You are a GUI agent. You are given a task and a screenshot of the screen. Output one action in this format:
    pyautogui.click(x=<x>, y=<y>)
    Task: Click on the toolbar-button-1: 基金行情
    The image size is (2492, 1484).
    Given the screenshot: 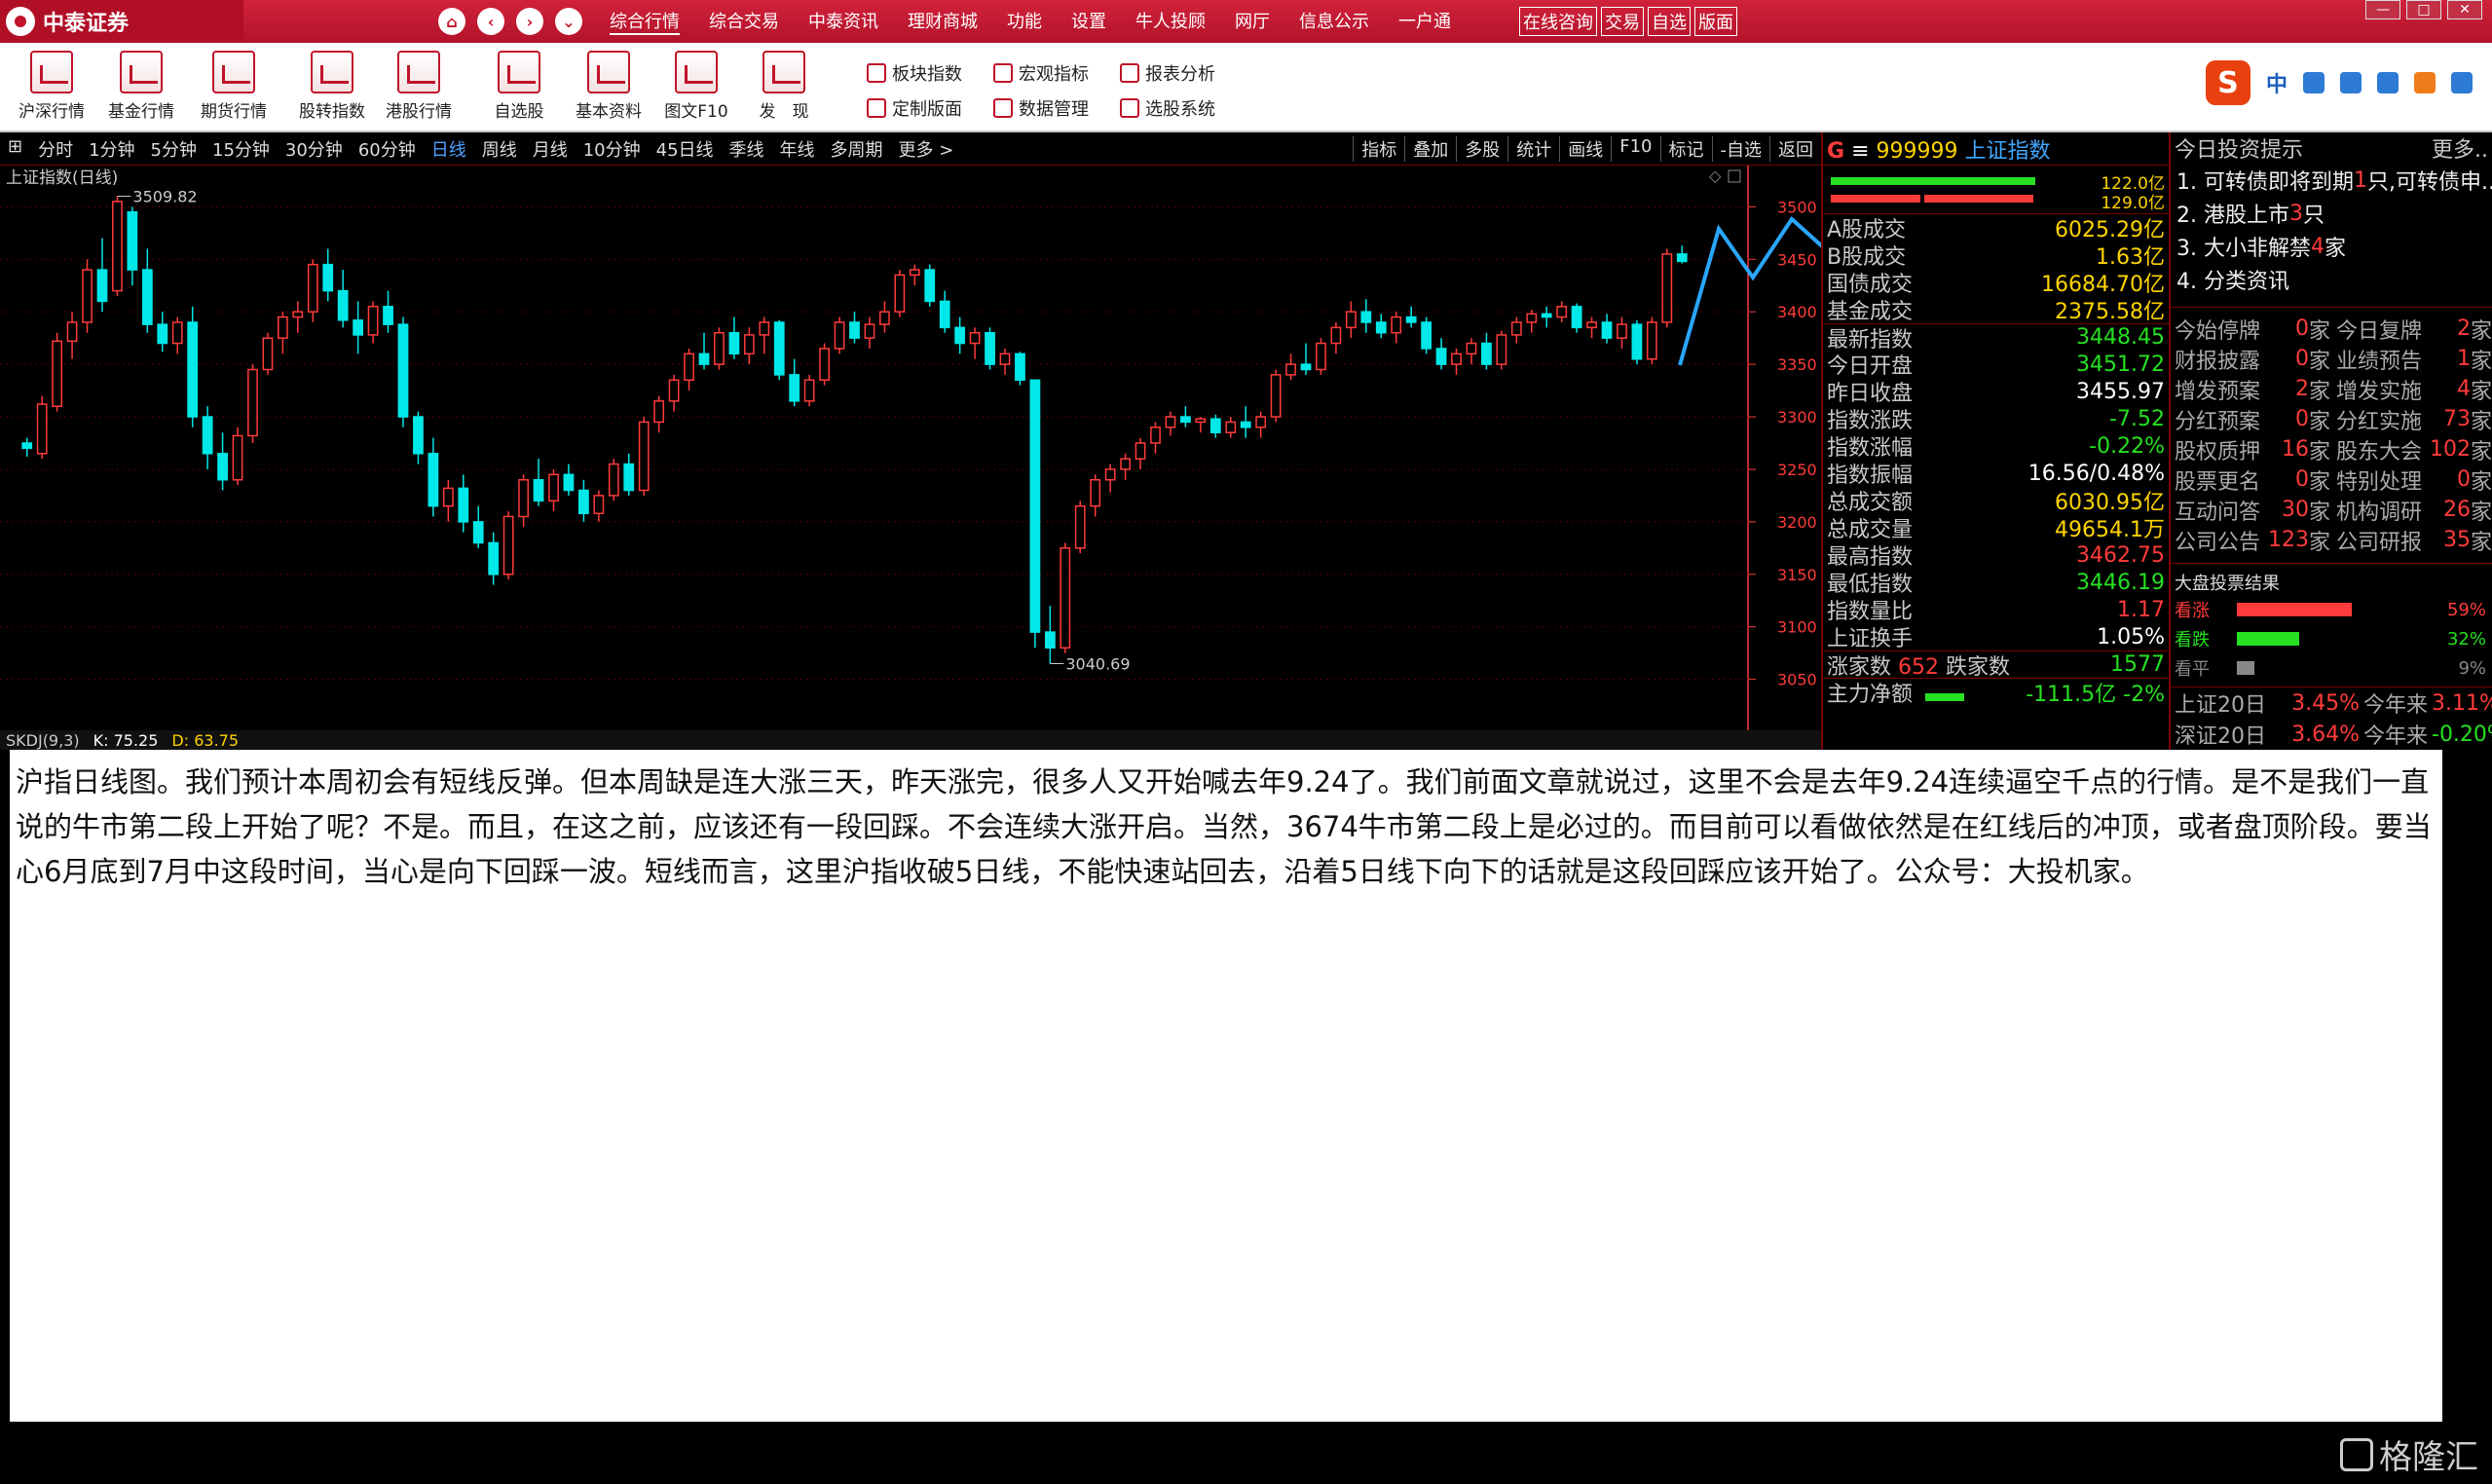 What is the action you would take?
    pyautogui.click(x=141, y=86)
    